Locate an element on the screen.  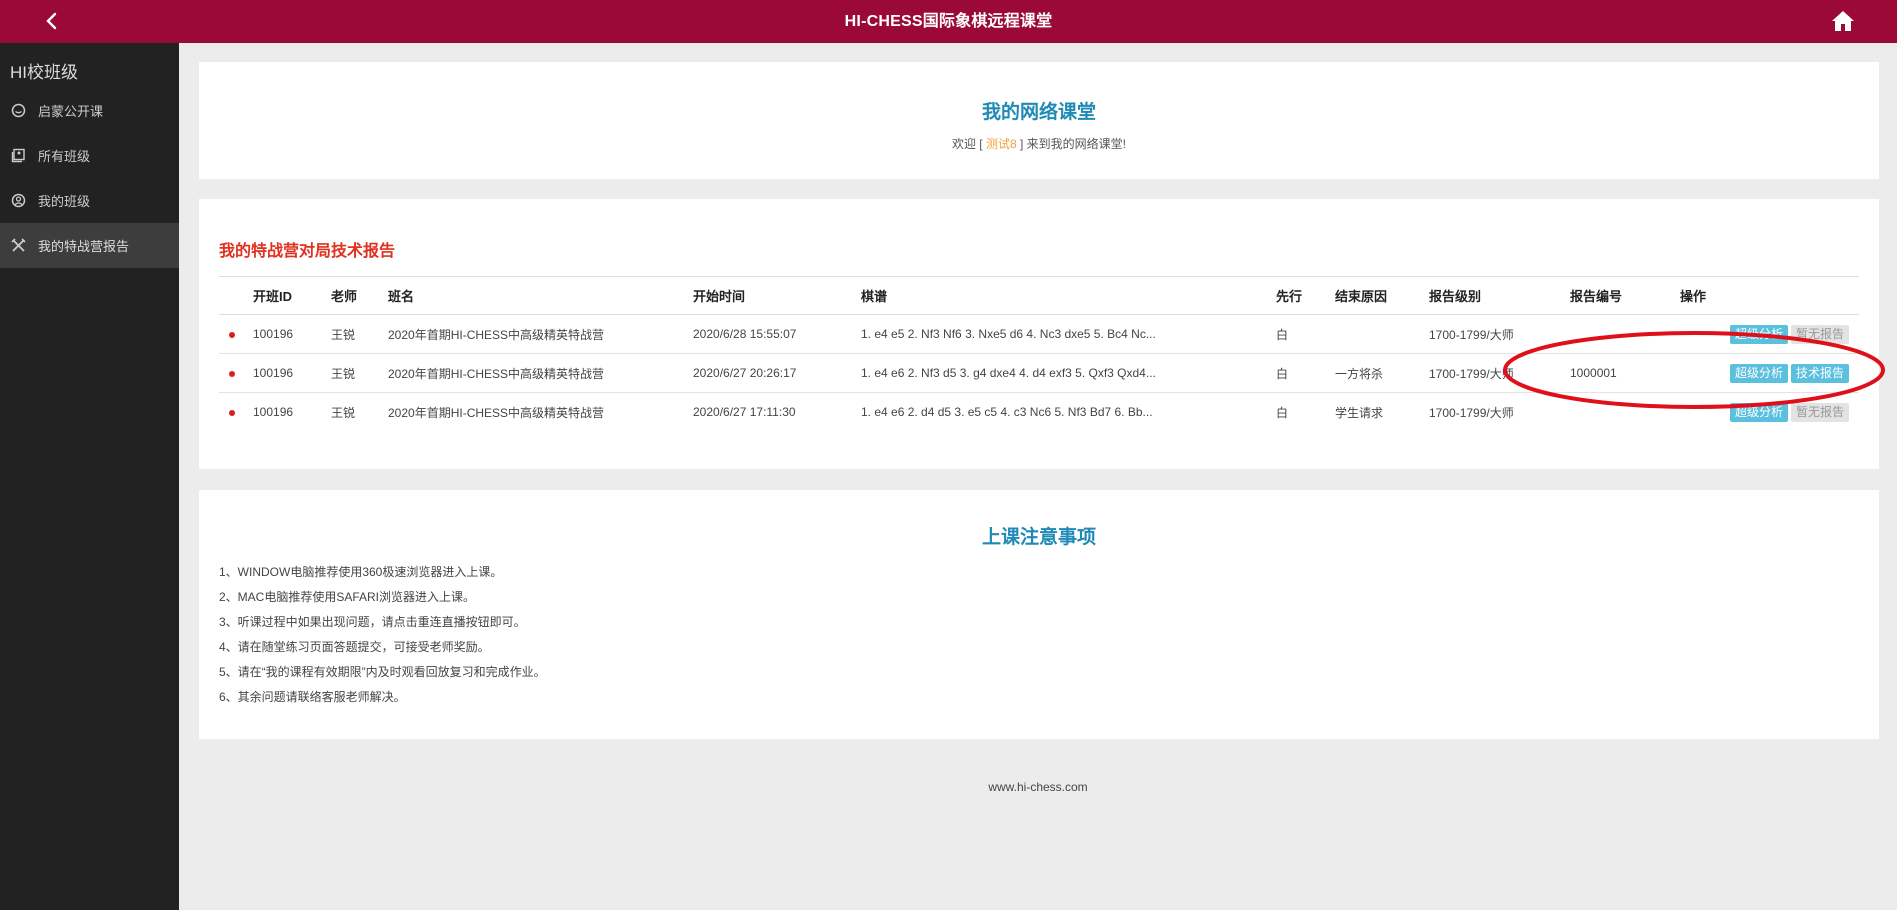
smile-circle-icon is located at coordinates (18, 110).